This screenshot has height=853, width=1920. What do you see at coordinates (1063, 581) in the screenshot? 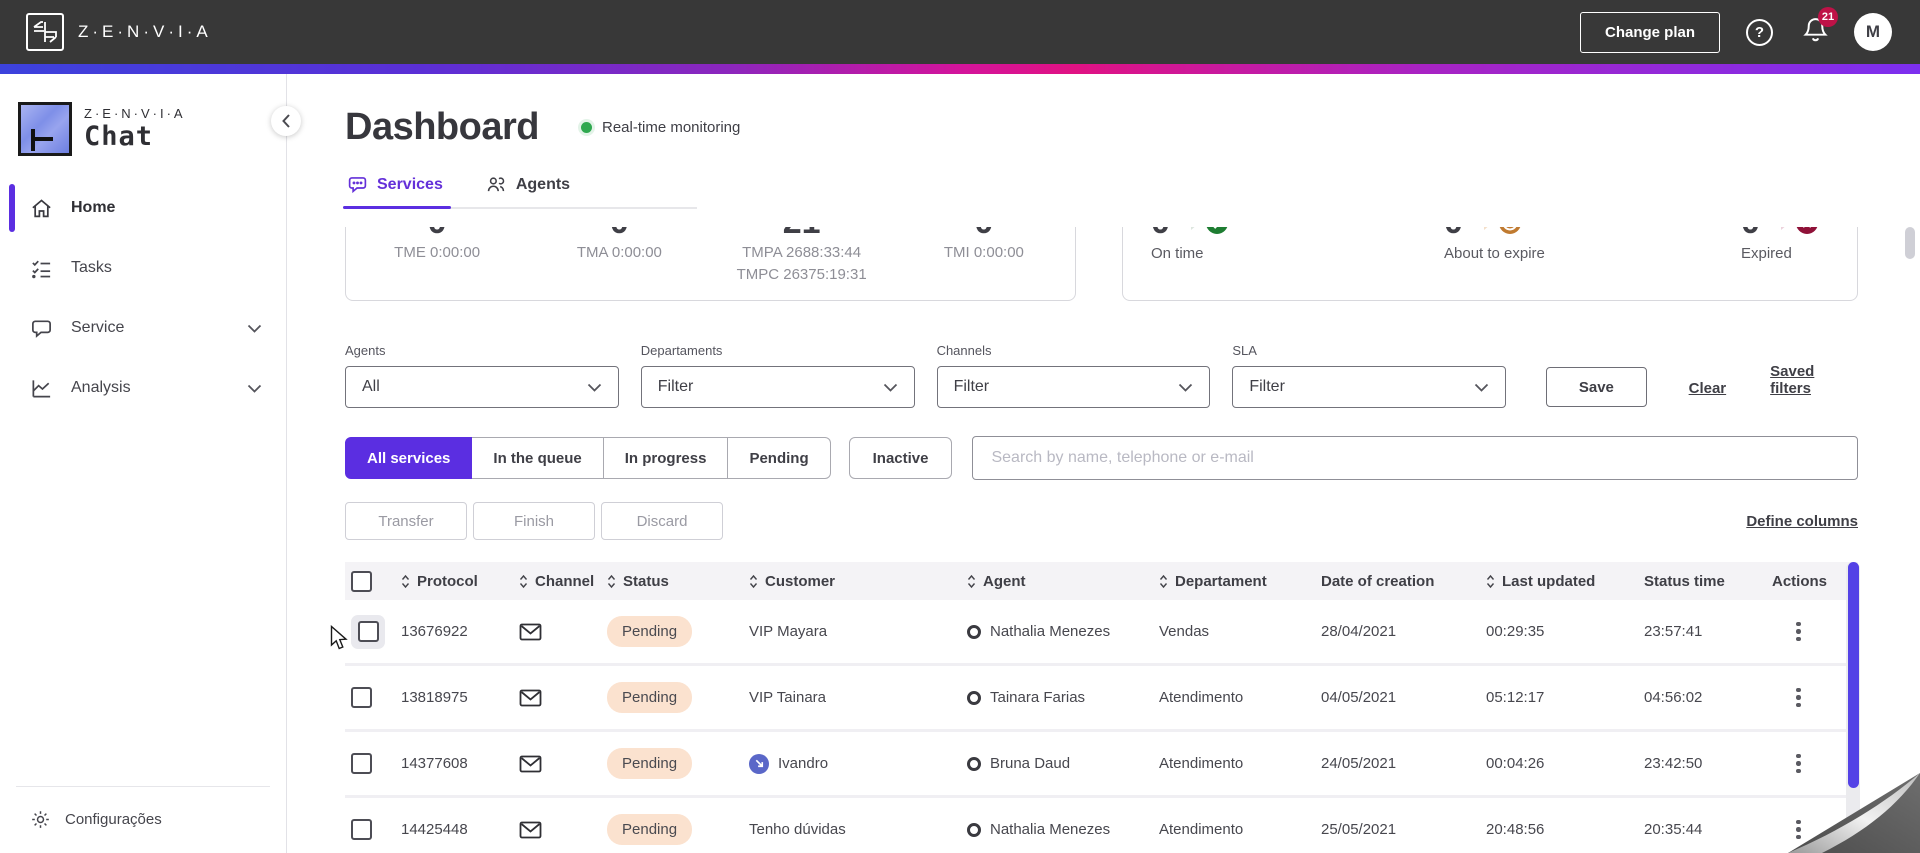
I see `column-header-agent: Agent` at bounding box center [1063, 581].